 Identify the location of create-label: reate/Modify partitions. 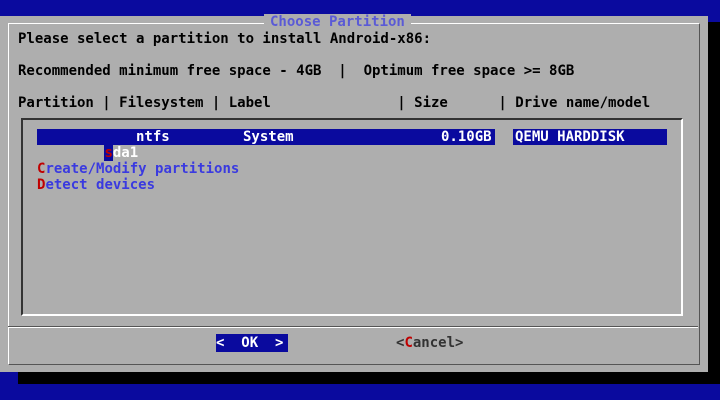
(142, 169).